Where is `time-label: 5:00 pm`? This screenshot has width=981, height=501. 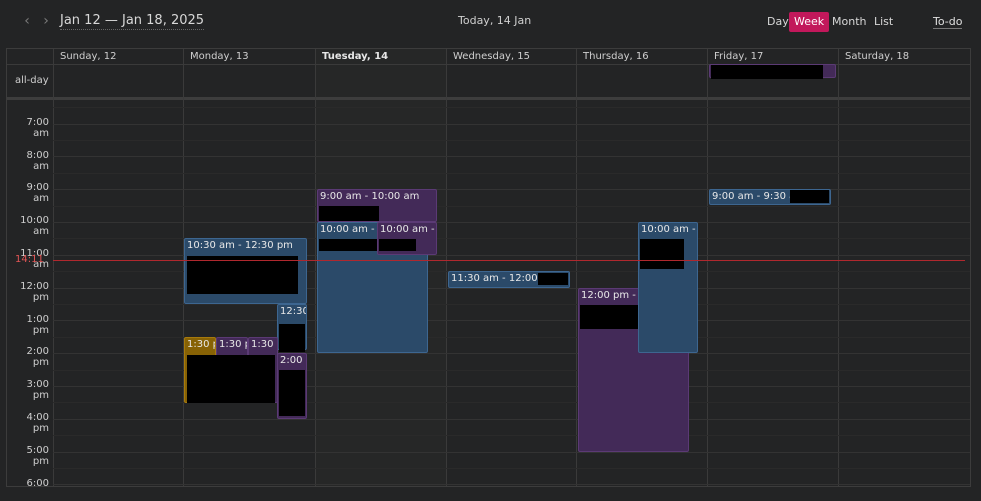 time-label: 5:00 pm is located at coordinates (37, 456).